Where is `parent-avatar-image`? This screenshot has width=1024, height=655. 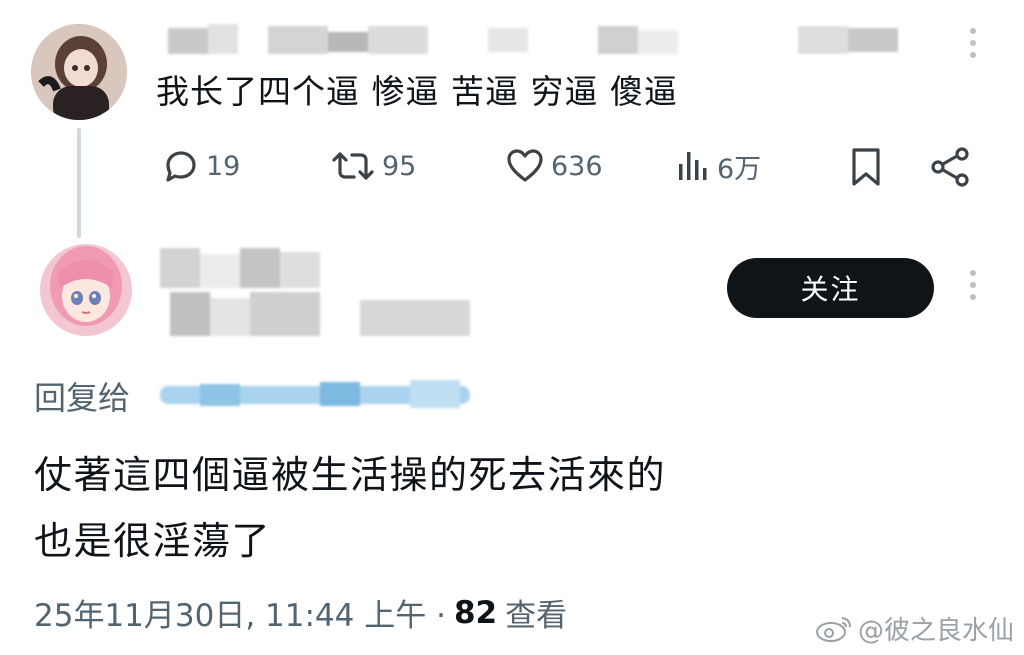 parent-avatar-image is located at coordinates (79, 72).